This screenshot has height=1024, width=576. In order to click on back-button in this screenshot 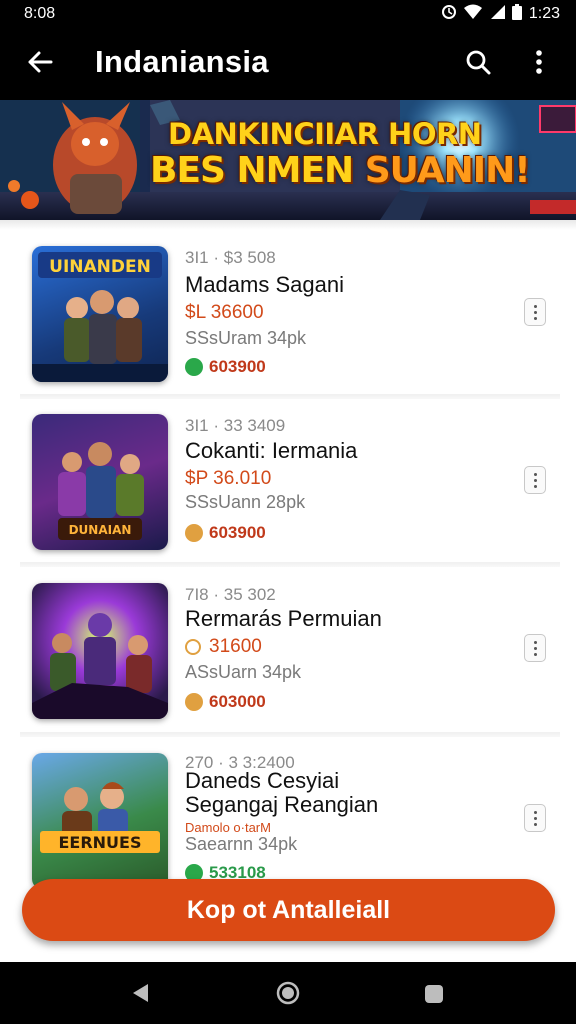, I will do `click(40, 64)`.